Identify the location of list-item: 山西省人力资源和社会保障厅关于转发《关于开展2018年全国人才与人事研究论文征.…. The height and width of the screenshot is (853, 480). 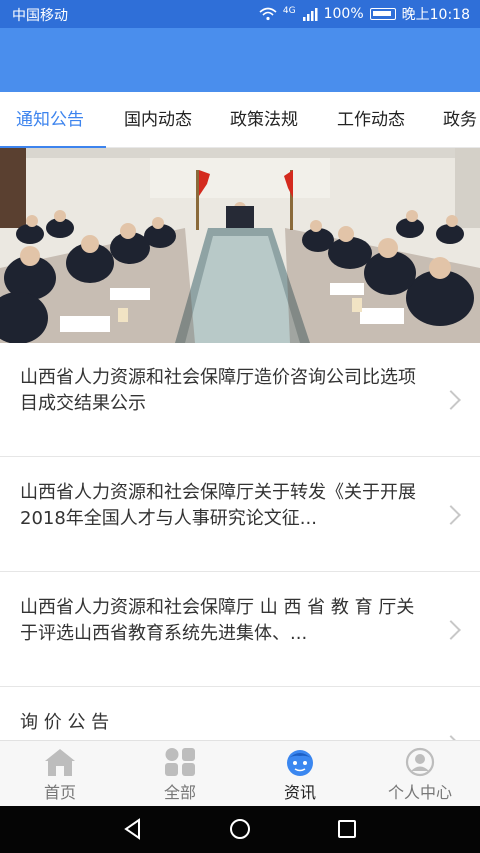
(240, 515).